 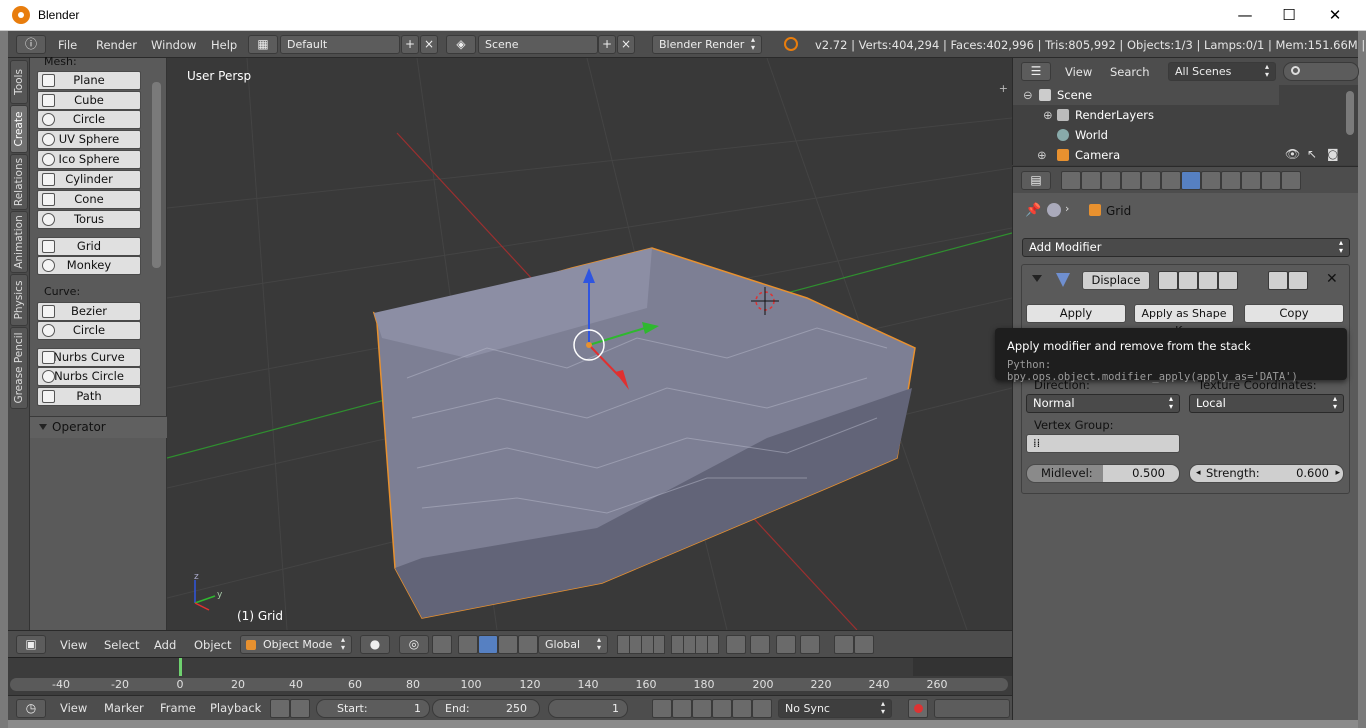 What do you see at coordinates (1116, 280) in the screenshot?
I see `modifier-name-field: Displace` at bounding box center [1116, 280].